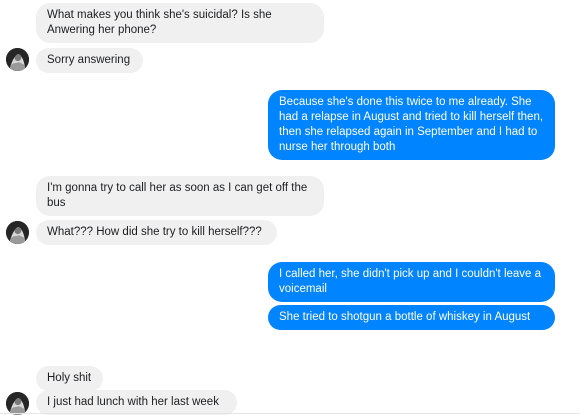 This screenshot has height=415, width=580. Describe the element at coordinates (69, 378) in the screenshot. I see `message-bubble-incoming: Holy shit` at that location.